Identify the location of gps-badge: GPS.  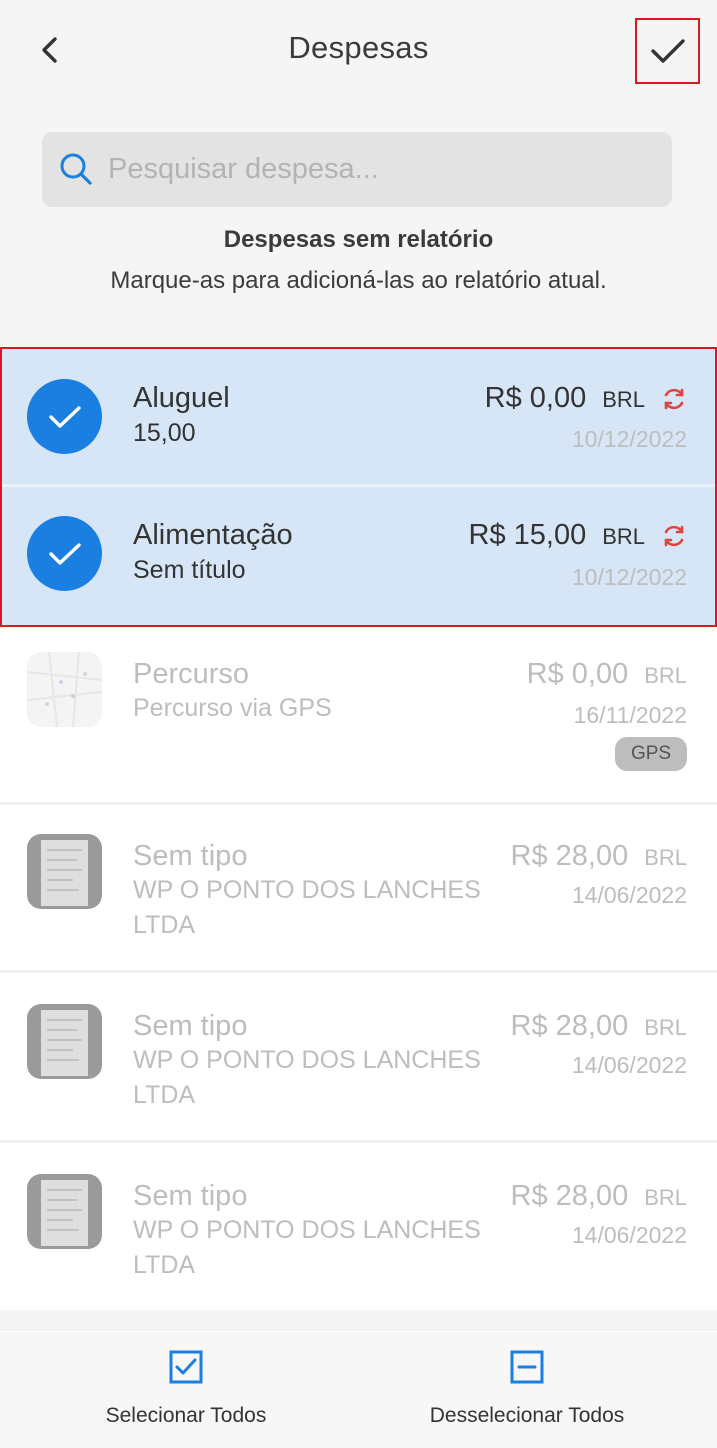
(651, 754).